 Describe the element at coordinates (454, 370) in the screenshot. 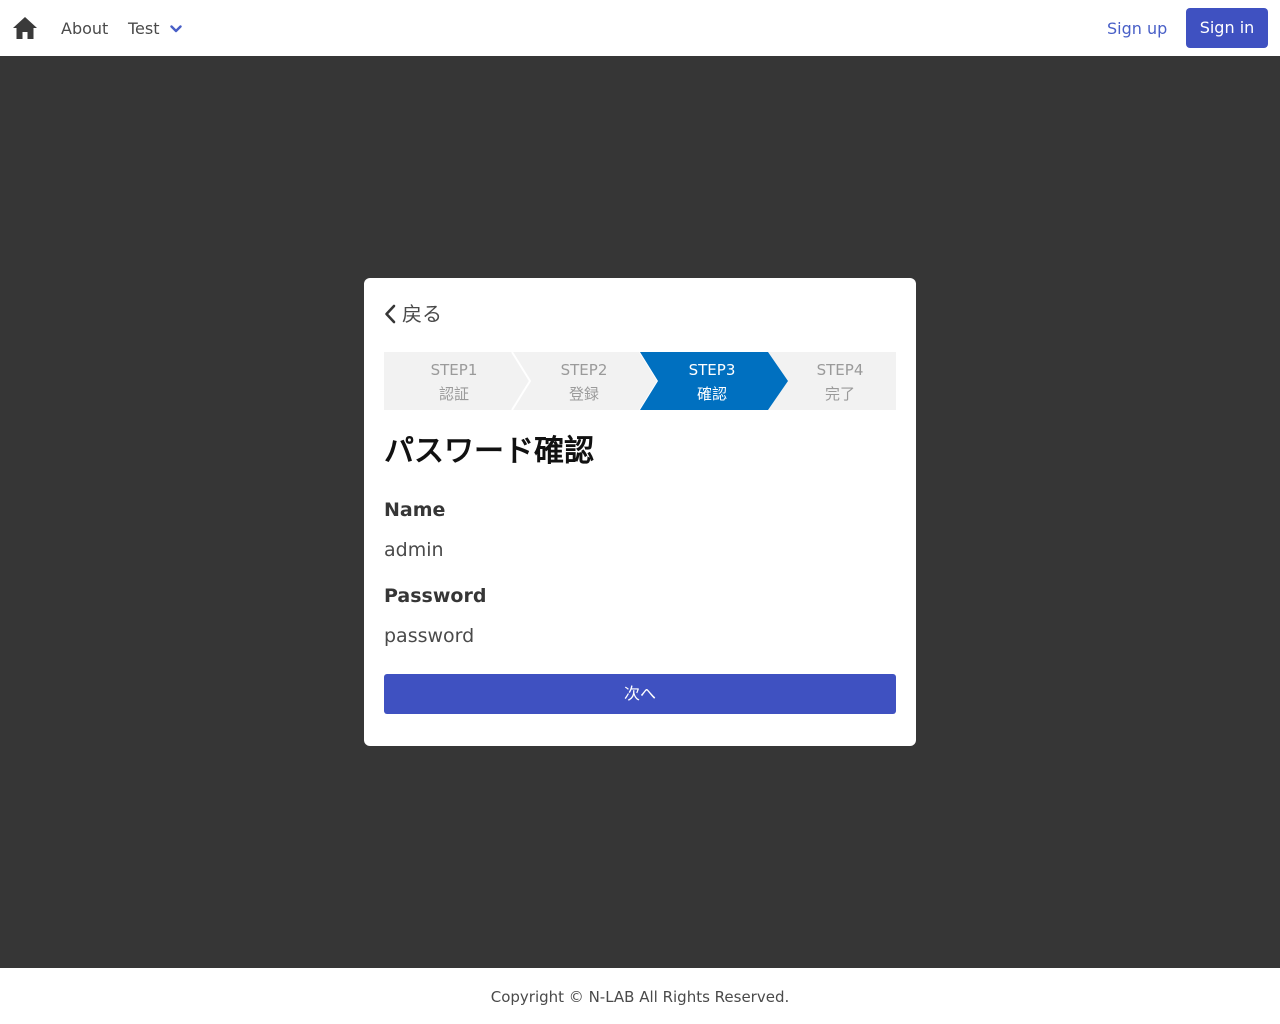

I see `step-1-number: STEP1` at that location.